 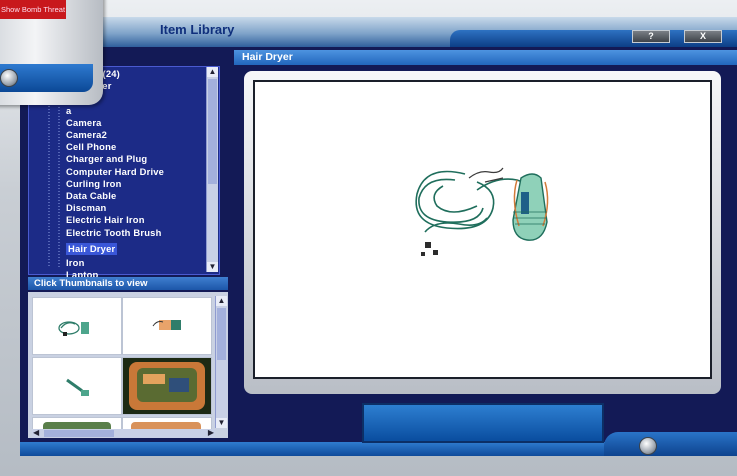 I want to click on widget-power-icon, so click(x=9, y=78).